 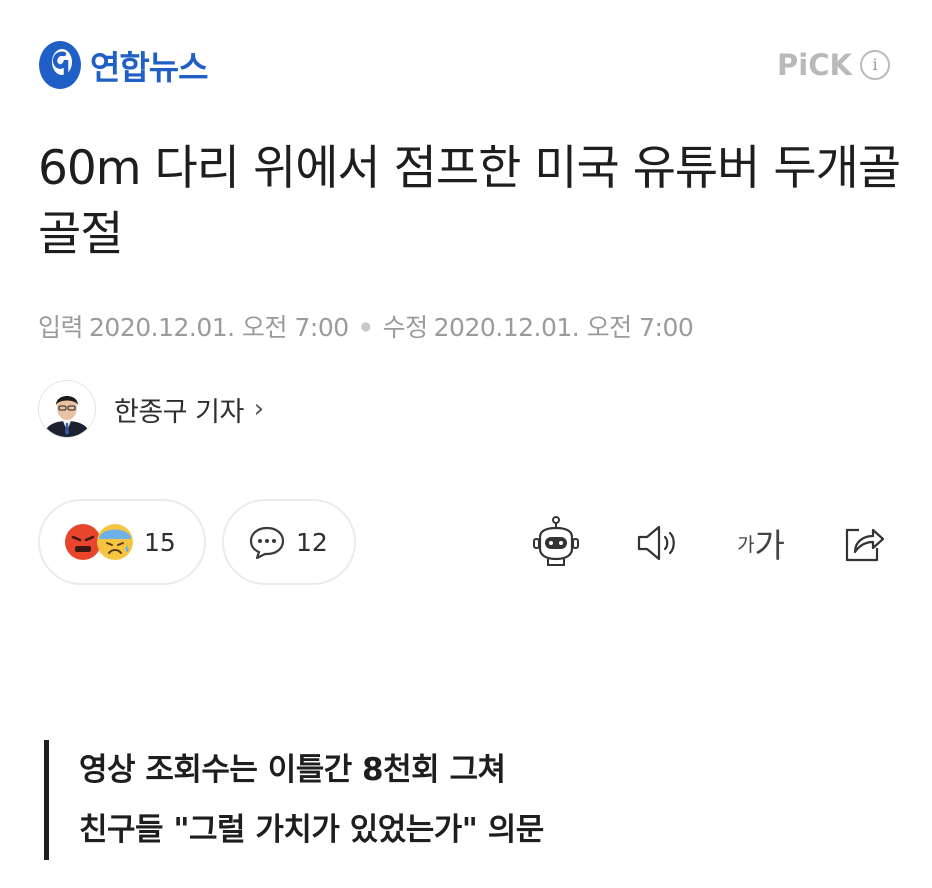 I want to click on reaction-button: 15, so click(x=122, y=542).